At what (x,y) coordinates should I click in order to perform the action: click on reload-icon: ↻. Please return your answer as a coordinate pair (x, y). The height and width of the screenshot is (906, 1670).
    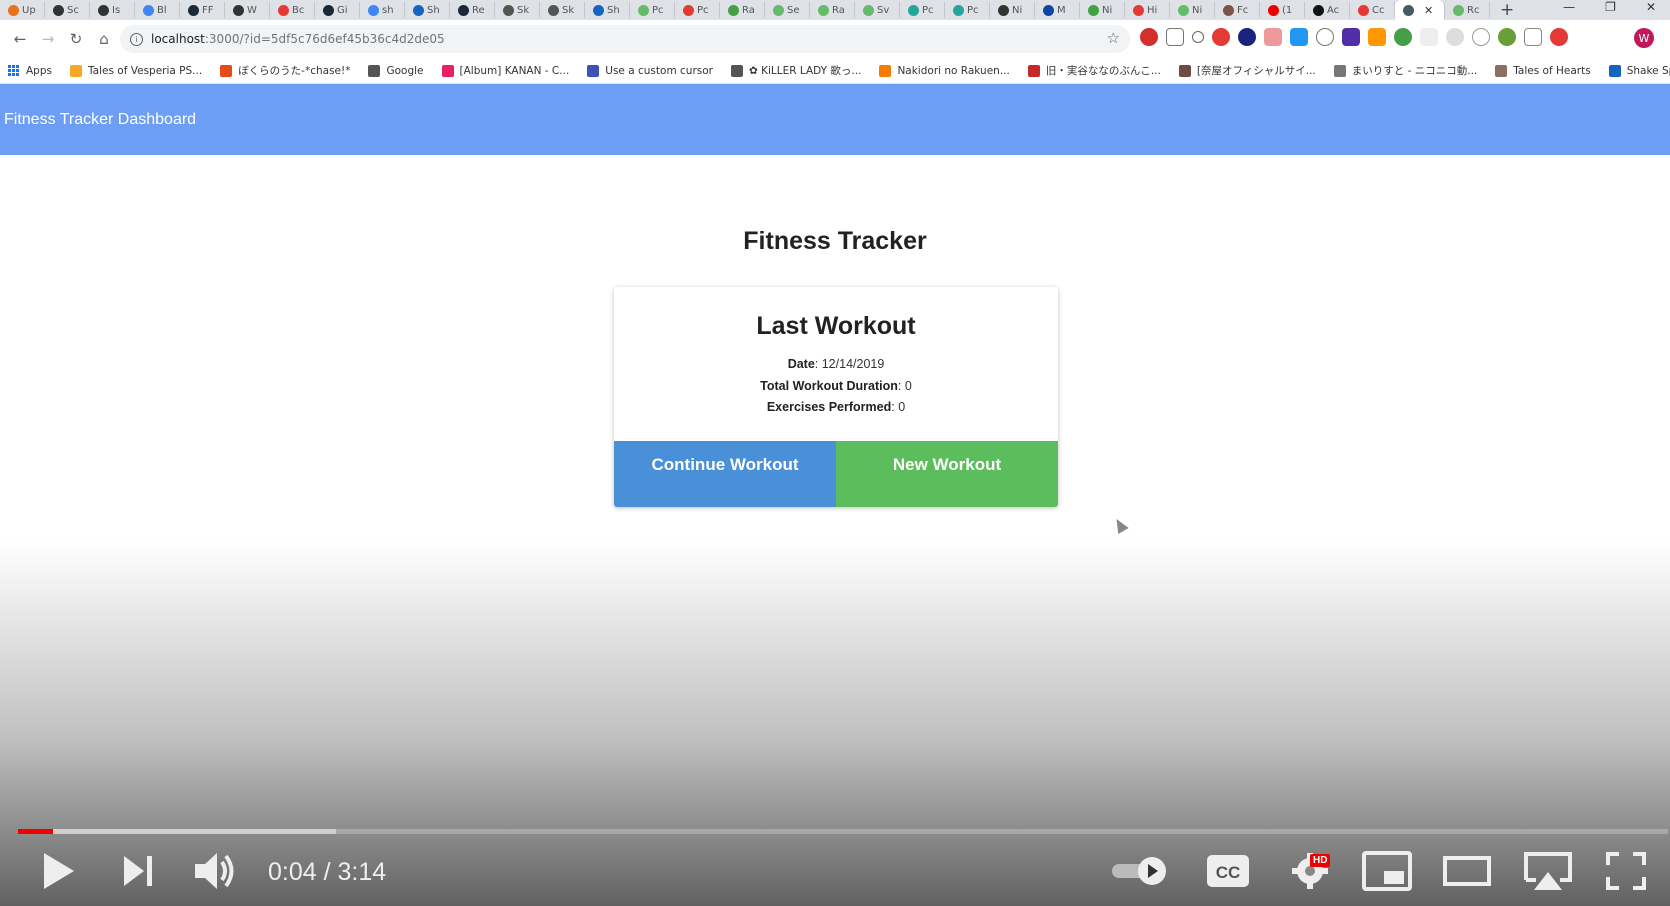
    Looking at the image, I should click on (76, 39).